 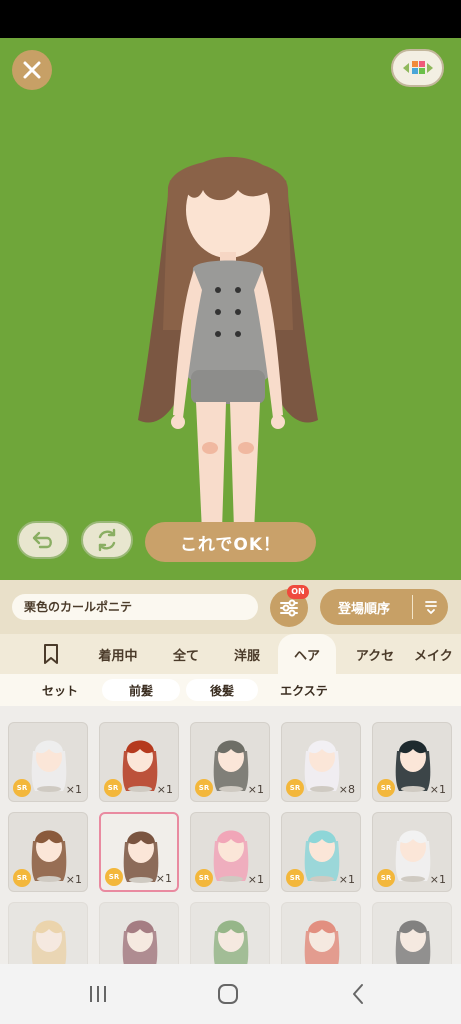 I want to click on item-count: ×8, so click(x=346, y=789).